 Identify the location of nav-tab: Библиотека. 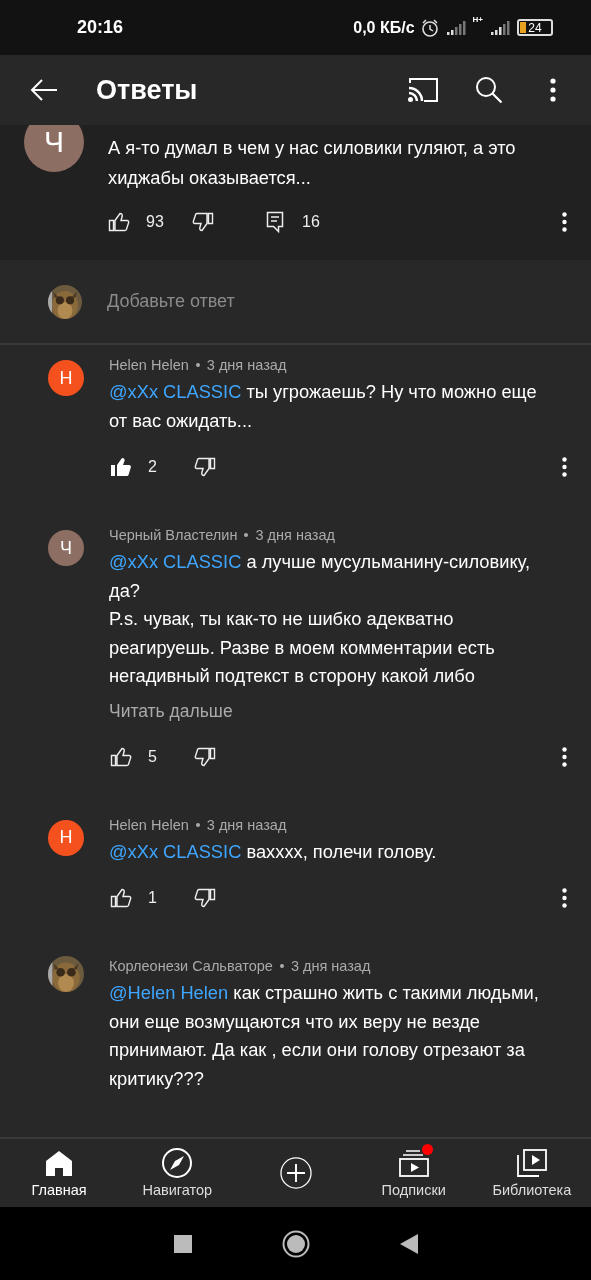
(531, 1173).